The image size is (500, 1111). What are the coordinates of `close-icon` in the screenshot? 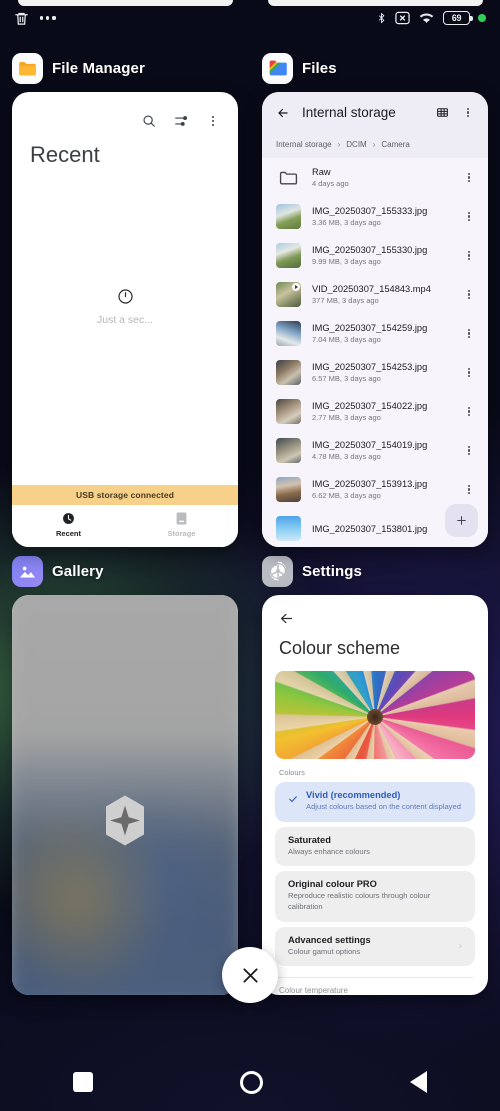 It's located at (250, 975).